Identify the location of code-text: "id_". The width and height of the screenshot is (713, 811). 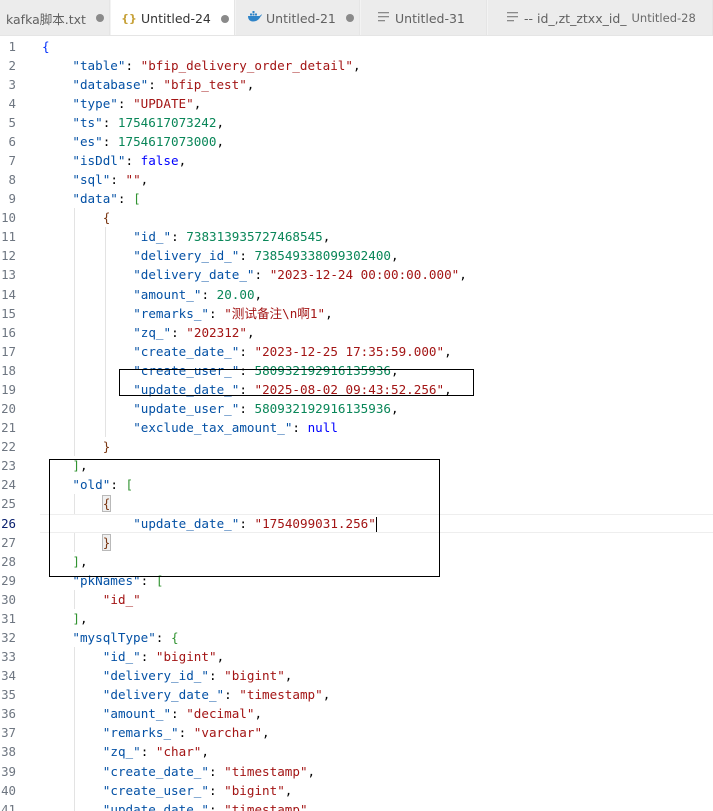
(122, 599).